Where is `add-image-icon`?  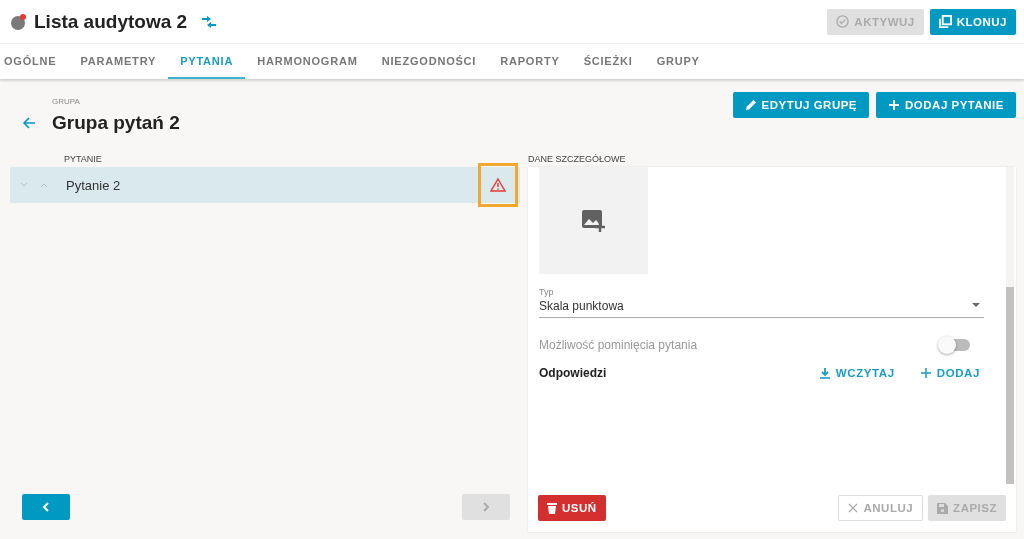
add-image-icon is located at coordinates (593, 220).